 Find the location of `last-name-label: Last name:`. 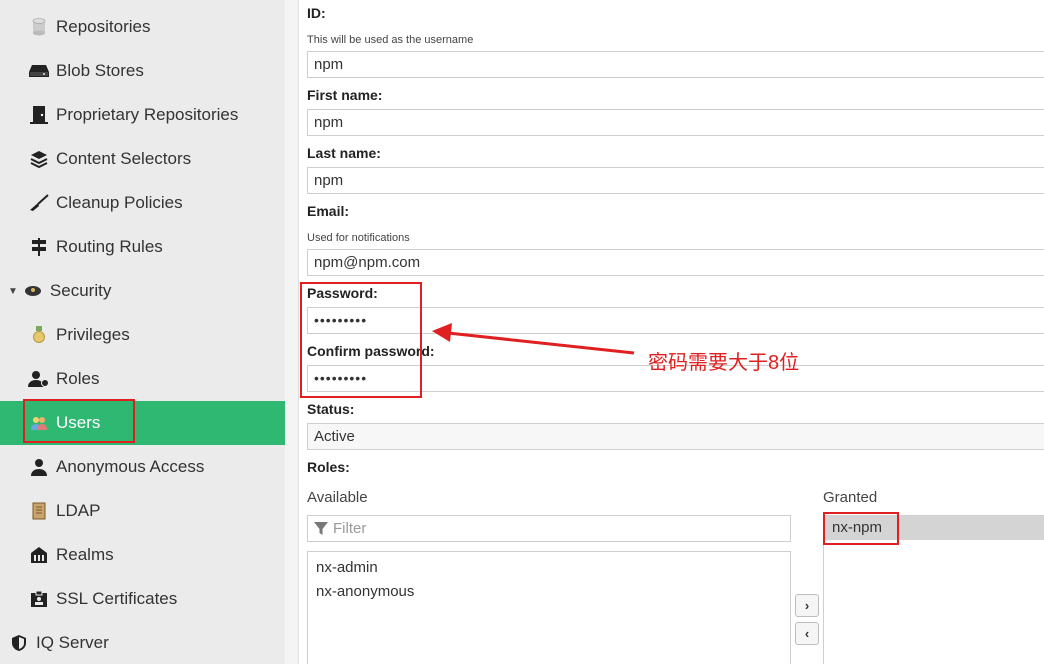

last-name-label: Last name: is located at coordinates (344, 153).